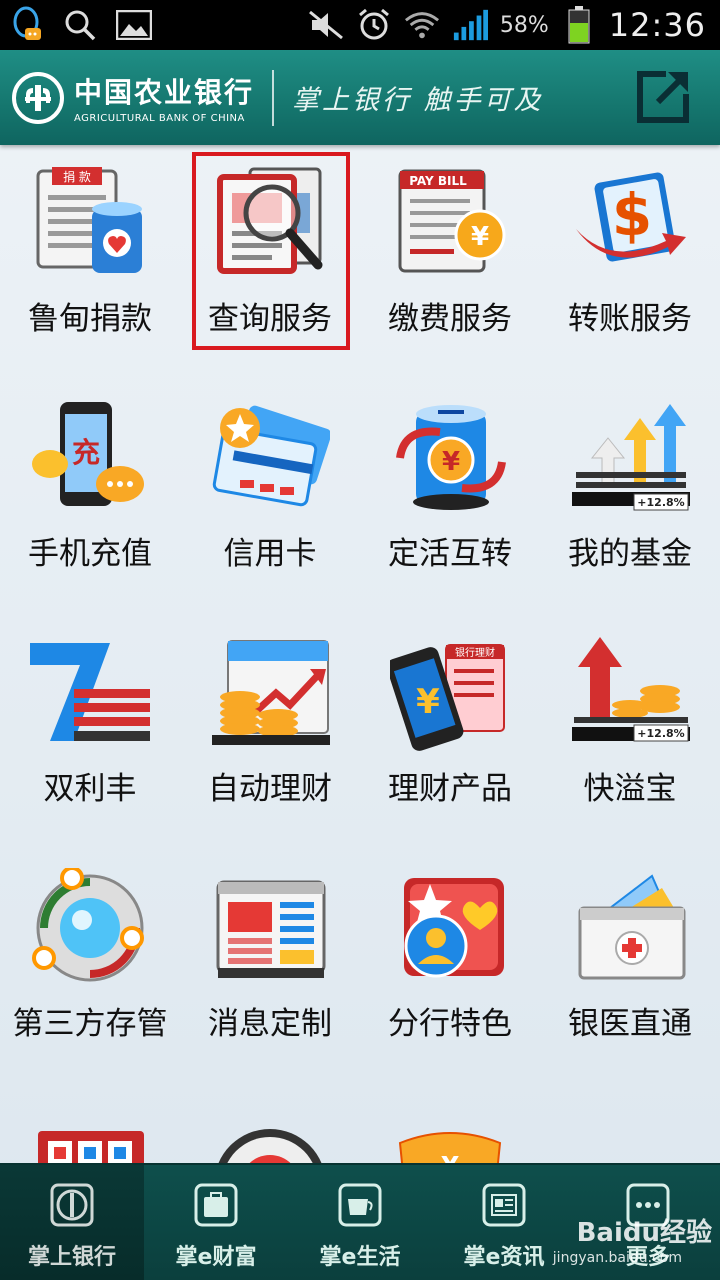  Describe the element at coordinates (270, 1024) in the screenshot. I see `tile-label: 消息定制` at that location.